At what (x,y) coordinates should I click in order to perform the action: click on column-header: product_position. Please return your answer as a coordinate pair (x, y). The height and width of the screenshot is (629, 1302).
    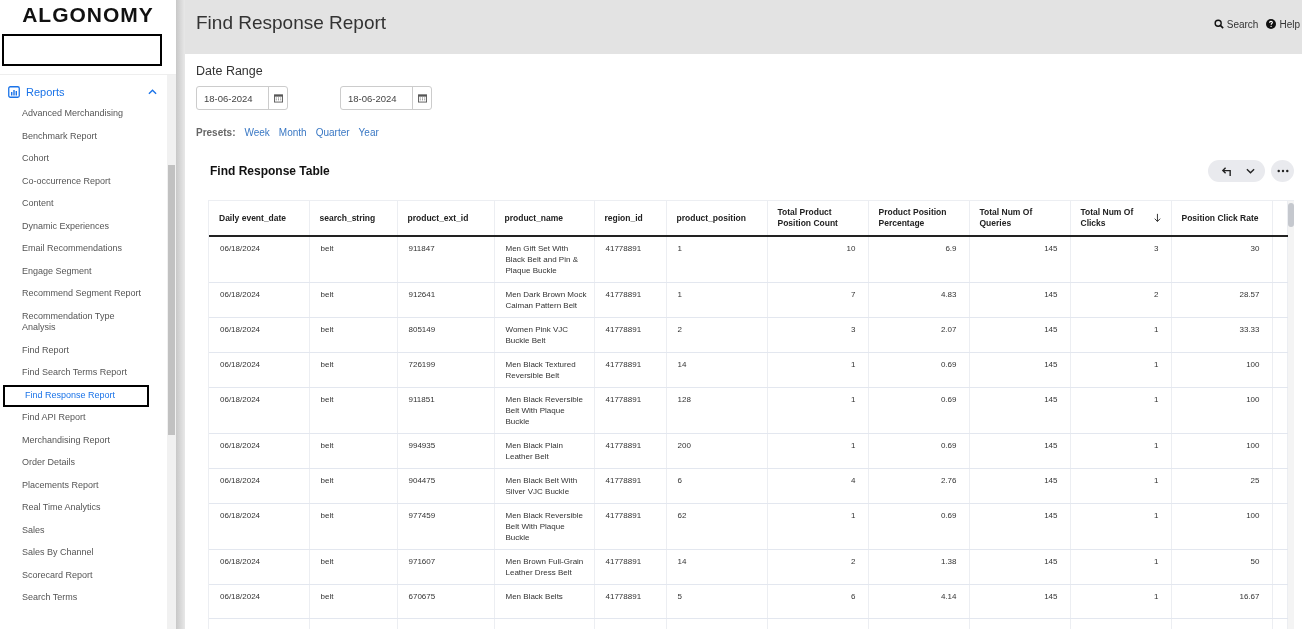
    Looking at the image, I should click on (716, 218).